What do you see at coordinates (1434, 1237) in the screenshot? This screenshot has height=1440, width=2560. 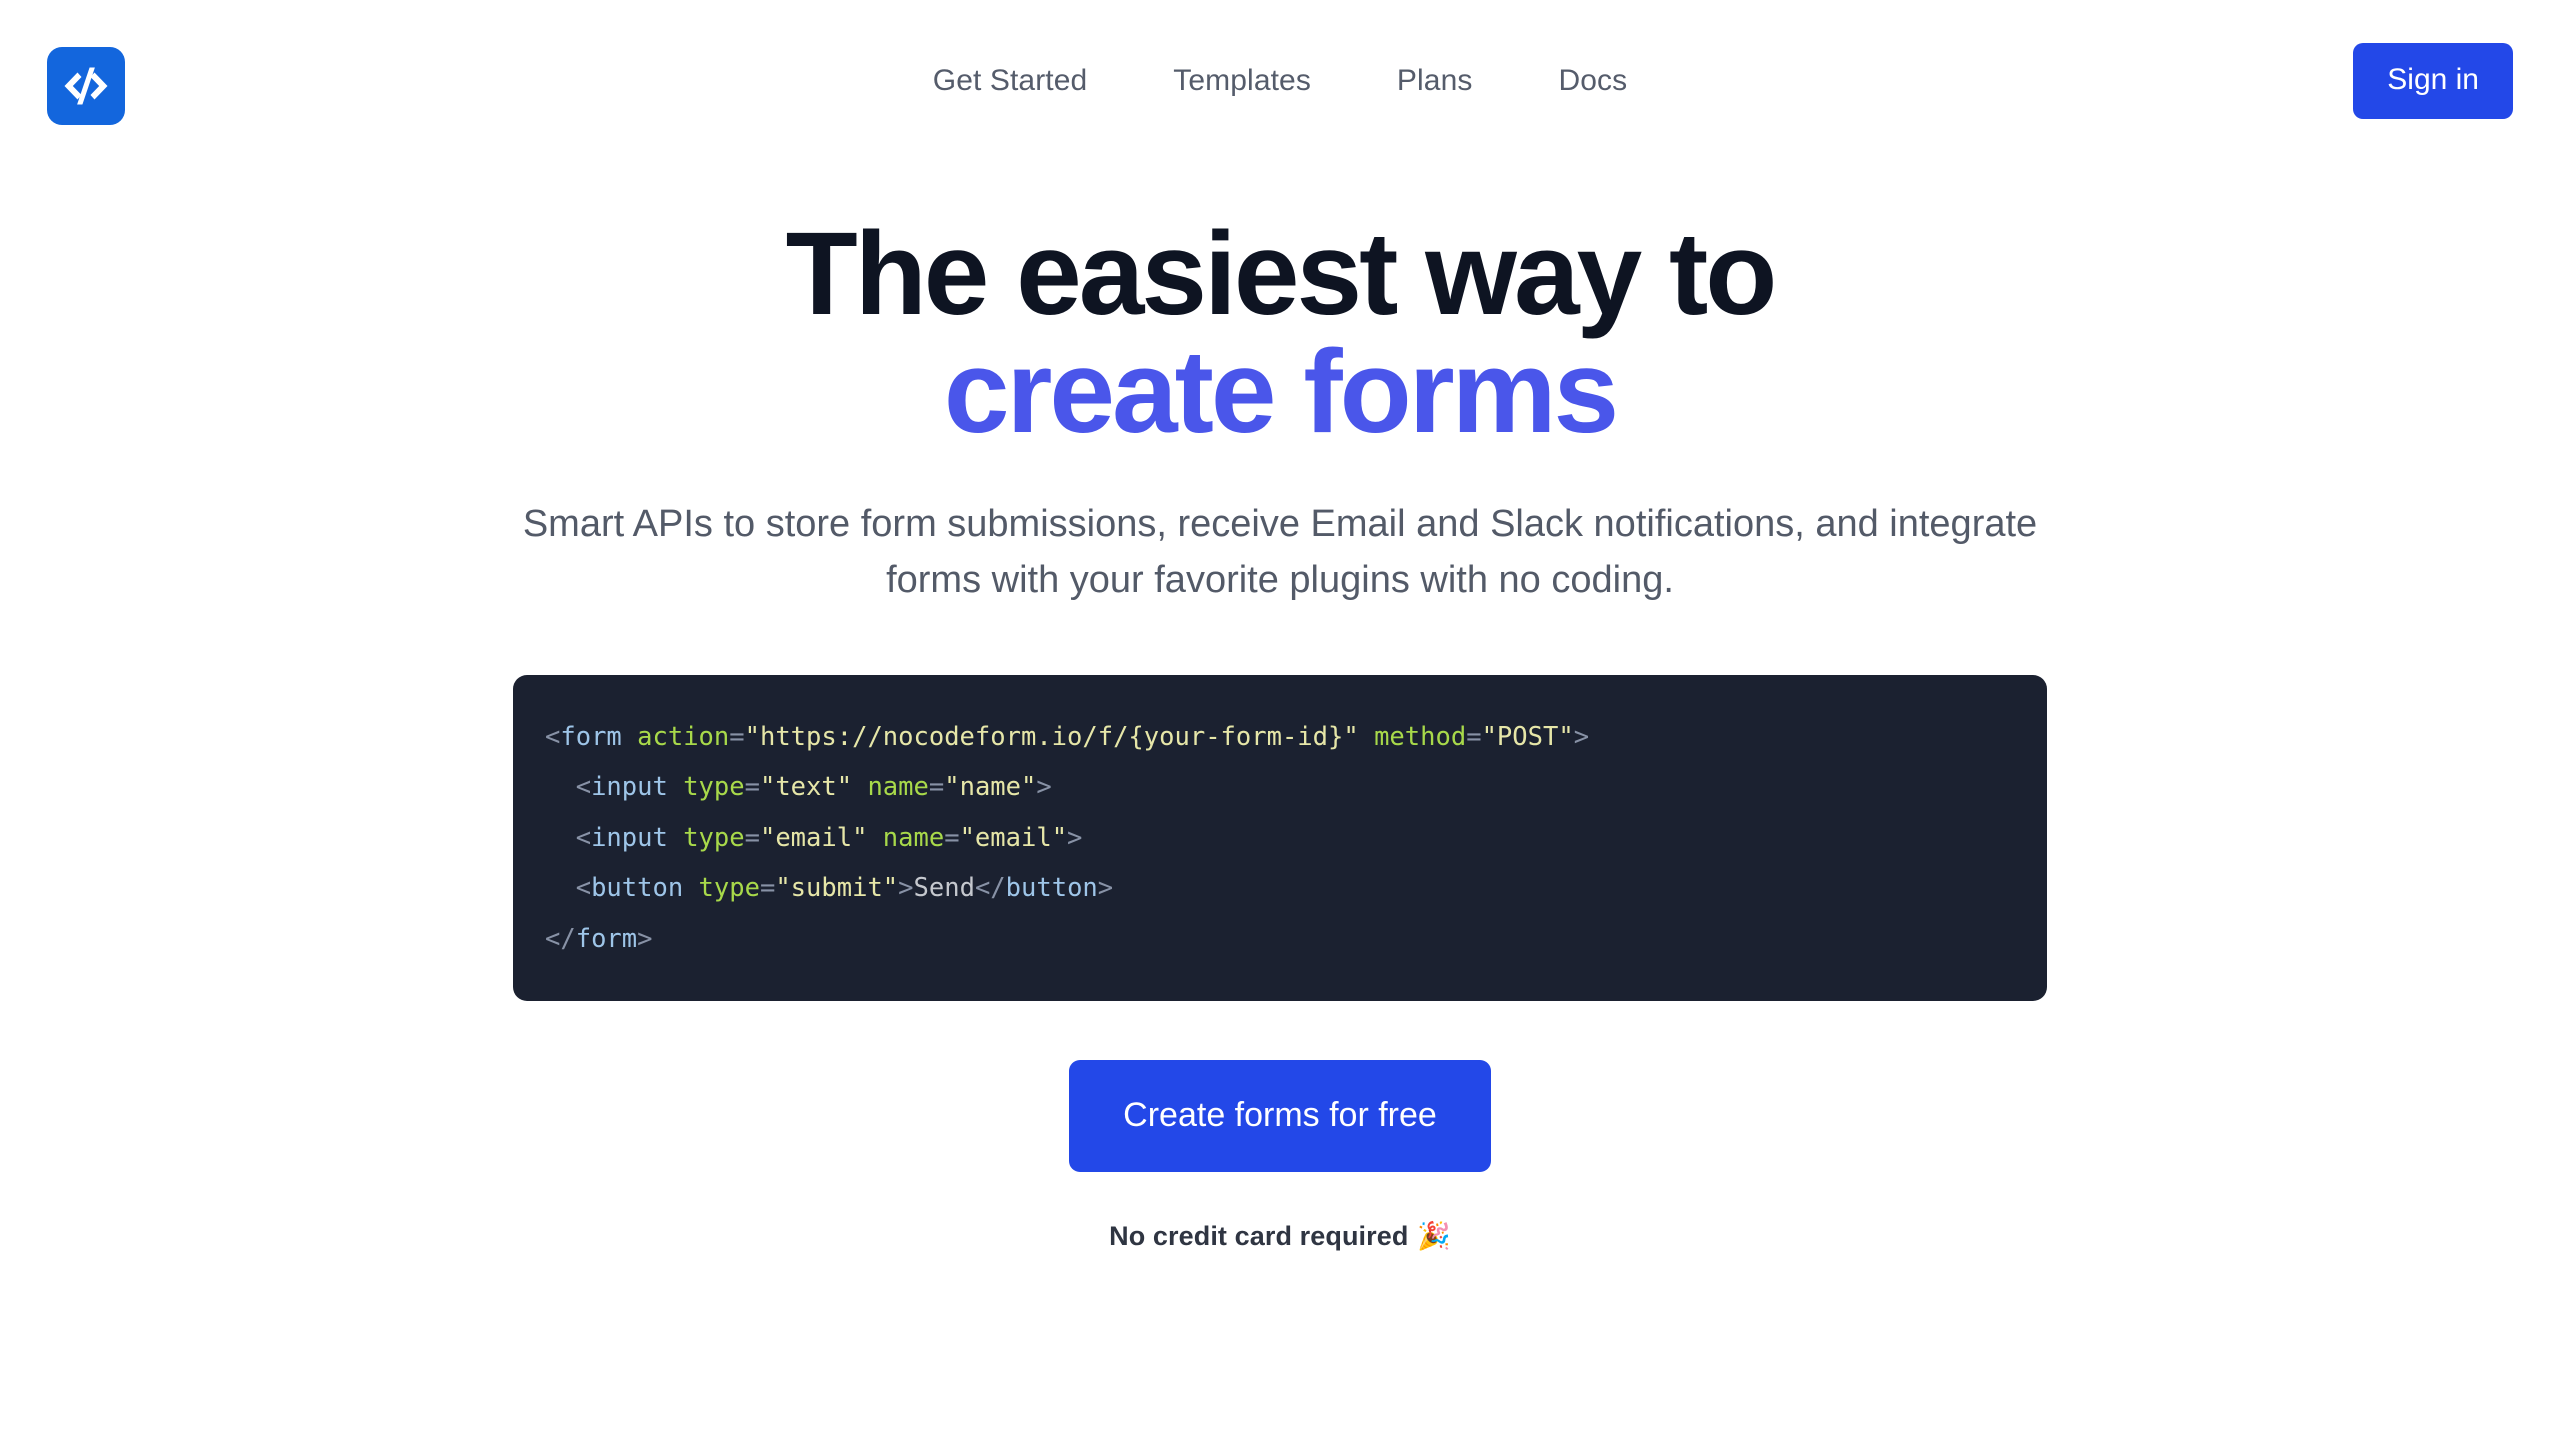 I see `party-popper-icon: 🎉` at bounding box center [1434, 1237].